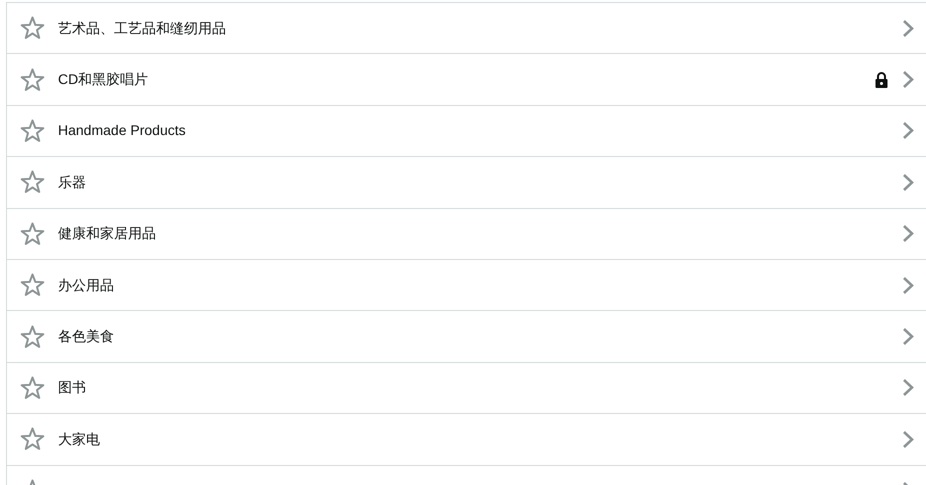 The width and height of the screenshot is (926, 485). Describe the element at coordinates (466, 183) in the screenshot. I see `category-row: 乐器` at that location.